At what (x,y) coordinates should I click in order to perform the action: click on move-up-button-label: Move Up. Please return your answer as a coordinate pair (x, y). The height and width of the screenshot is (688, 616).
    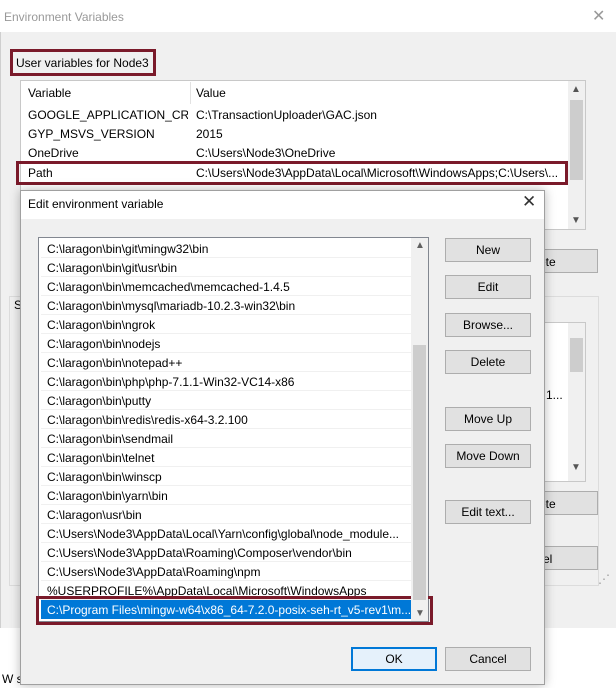
    Looking at the image, I should click on (488, 419).